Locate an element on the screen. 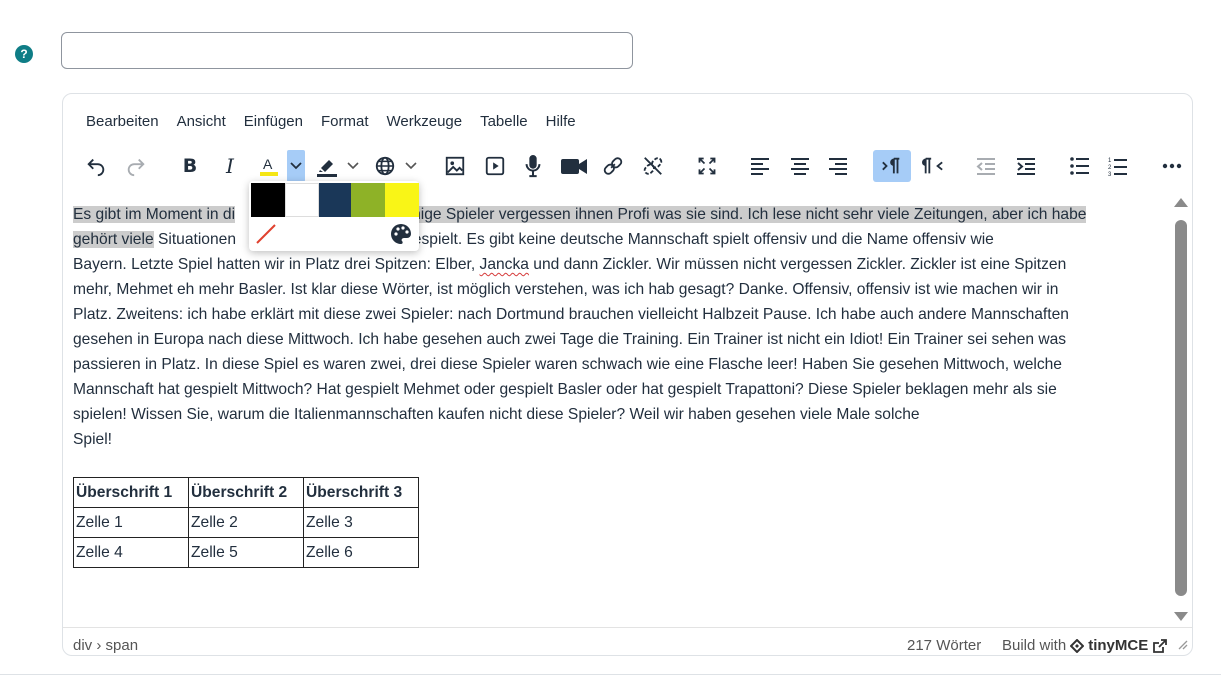 The width and height of the screenshot is (1221, 676). outdent-button is located at coordinates (986, 166).